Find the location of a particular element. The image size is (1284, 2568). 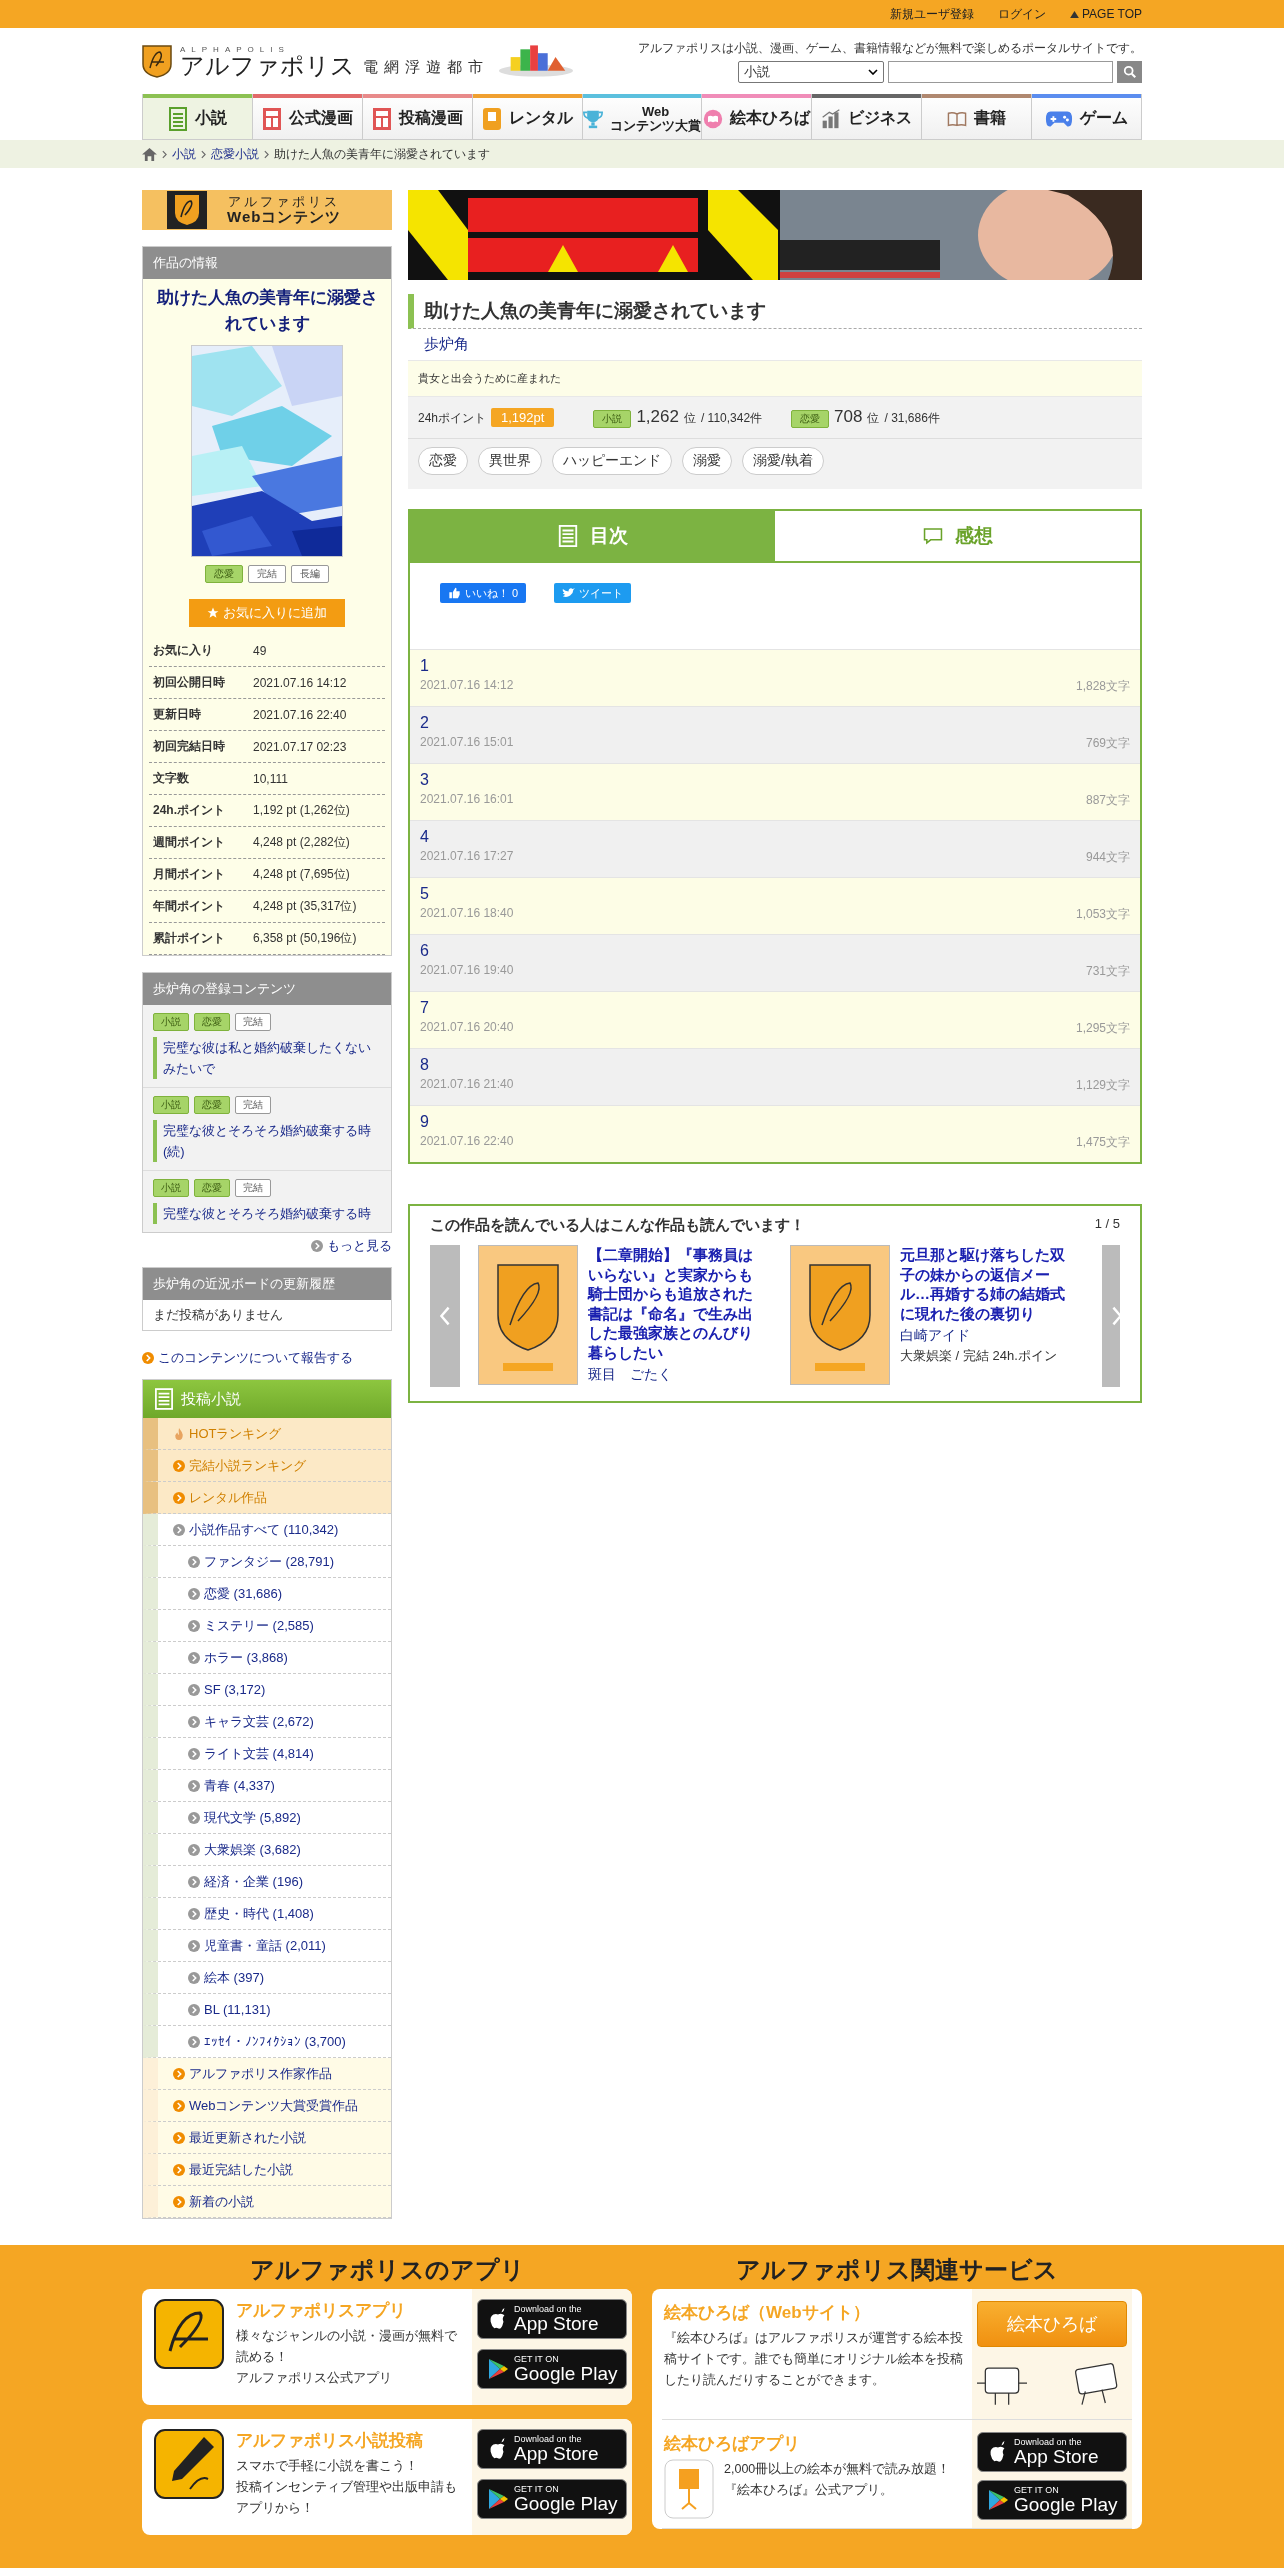

search-field is located at coordinates (1000, 71).